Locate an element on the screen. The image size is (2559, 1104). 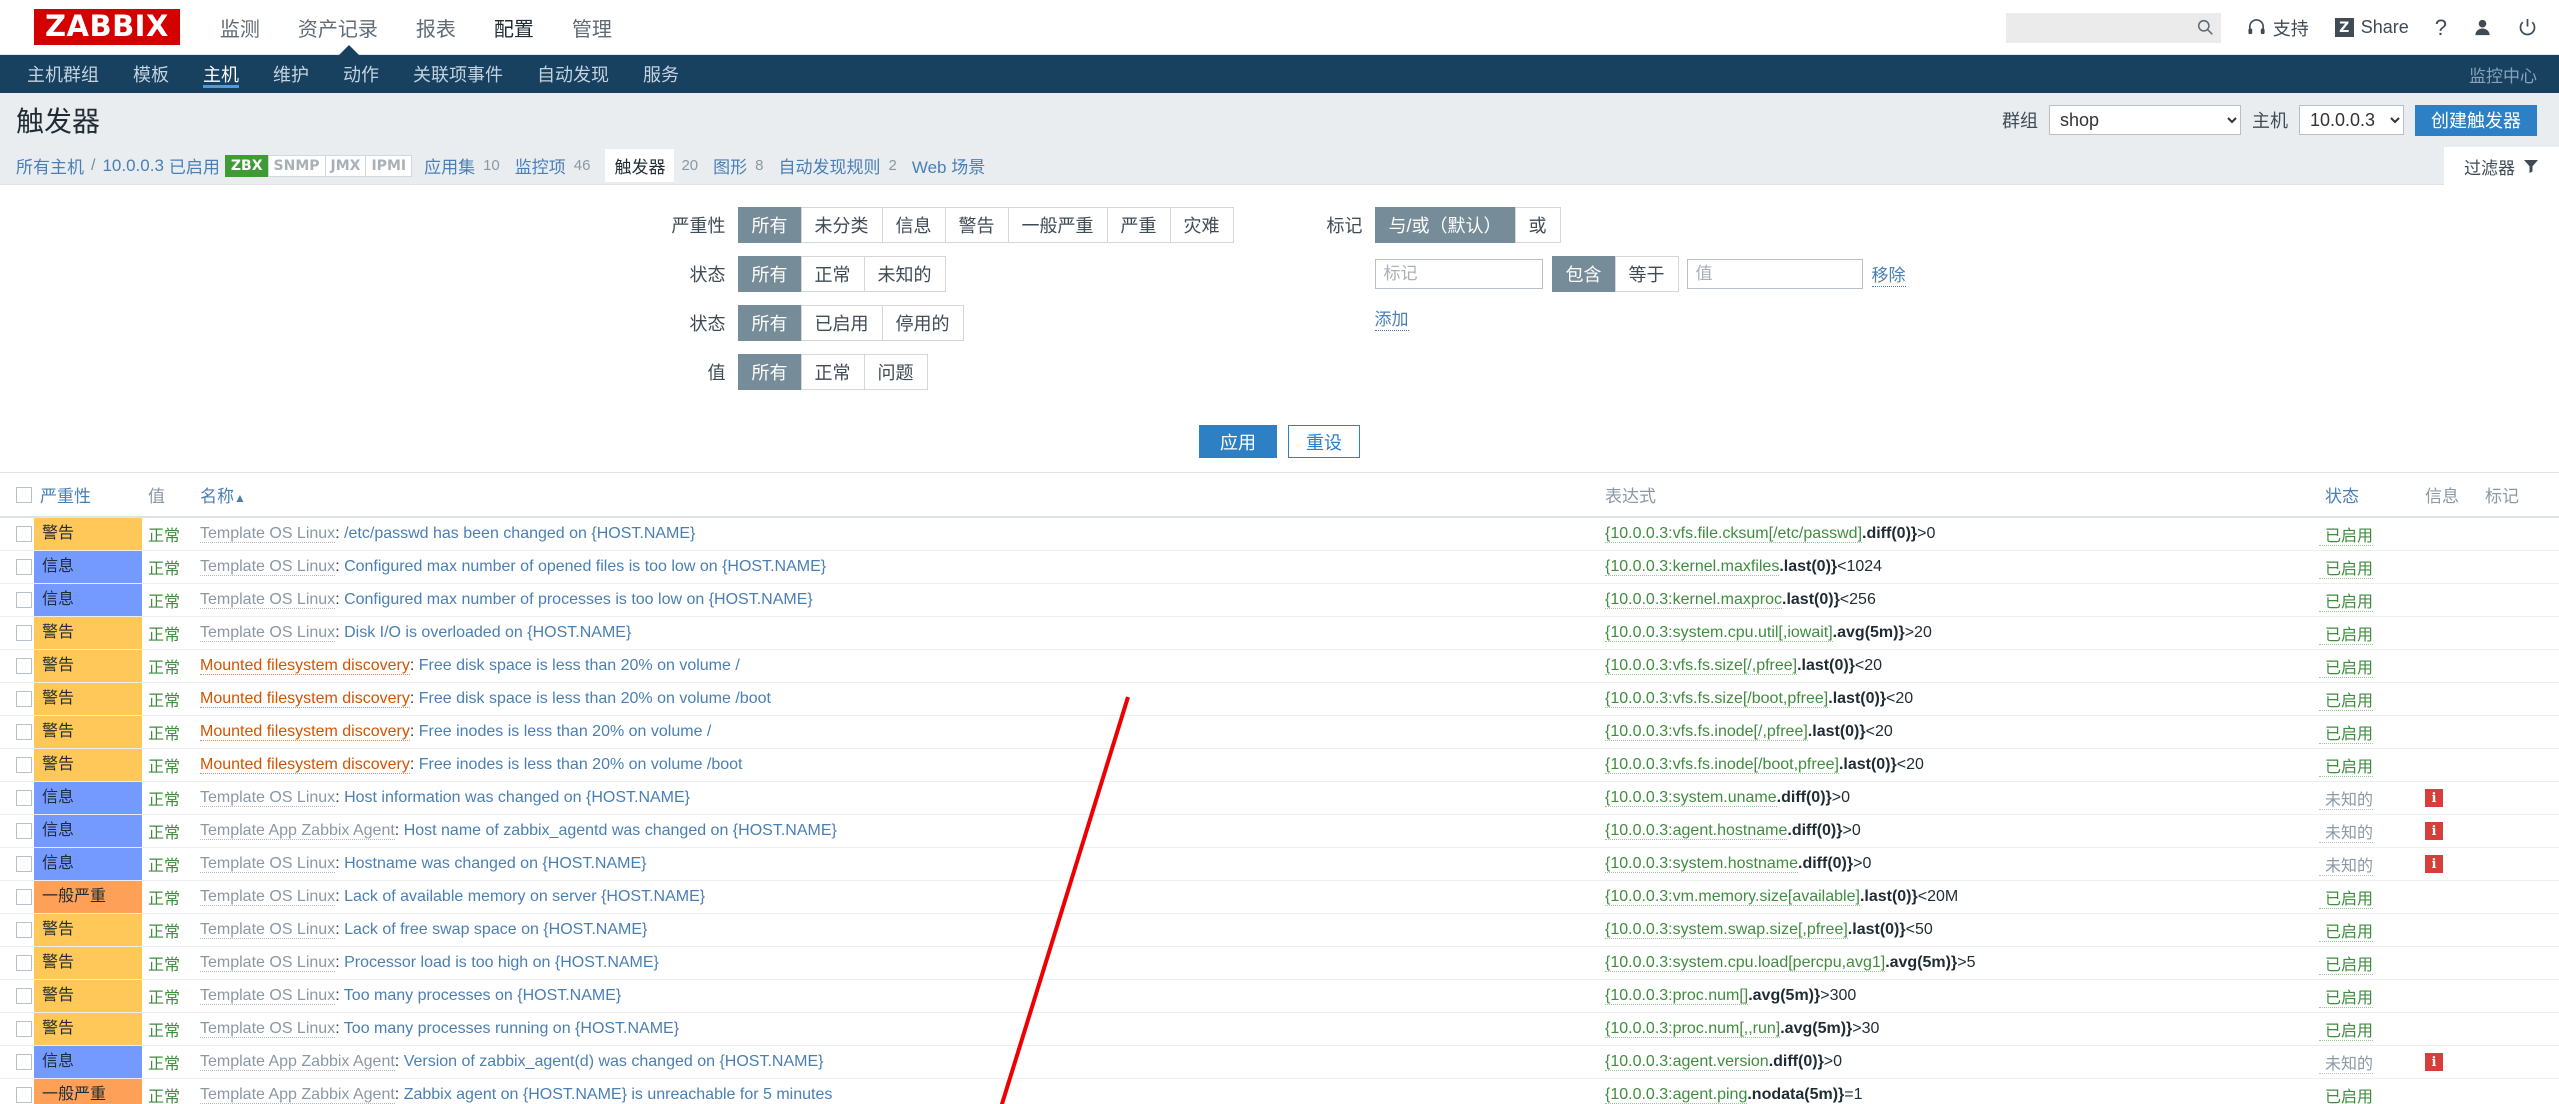
severity-option-一般严重: 一般严重 is located at coordinates (1057, 225).